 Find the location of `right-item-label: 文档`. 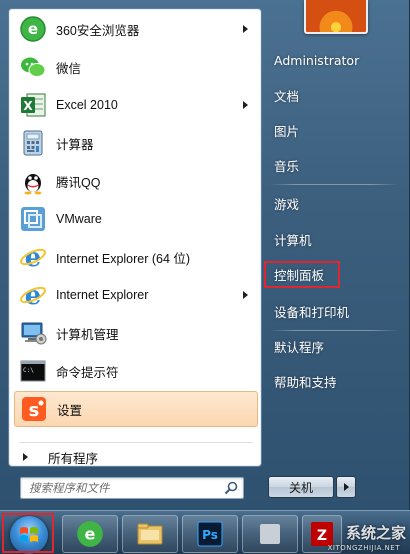

right-item-label: 文档 is located at coordinates (287, 96).